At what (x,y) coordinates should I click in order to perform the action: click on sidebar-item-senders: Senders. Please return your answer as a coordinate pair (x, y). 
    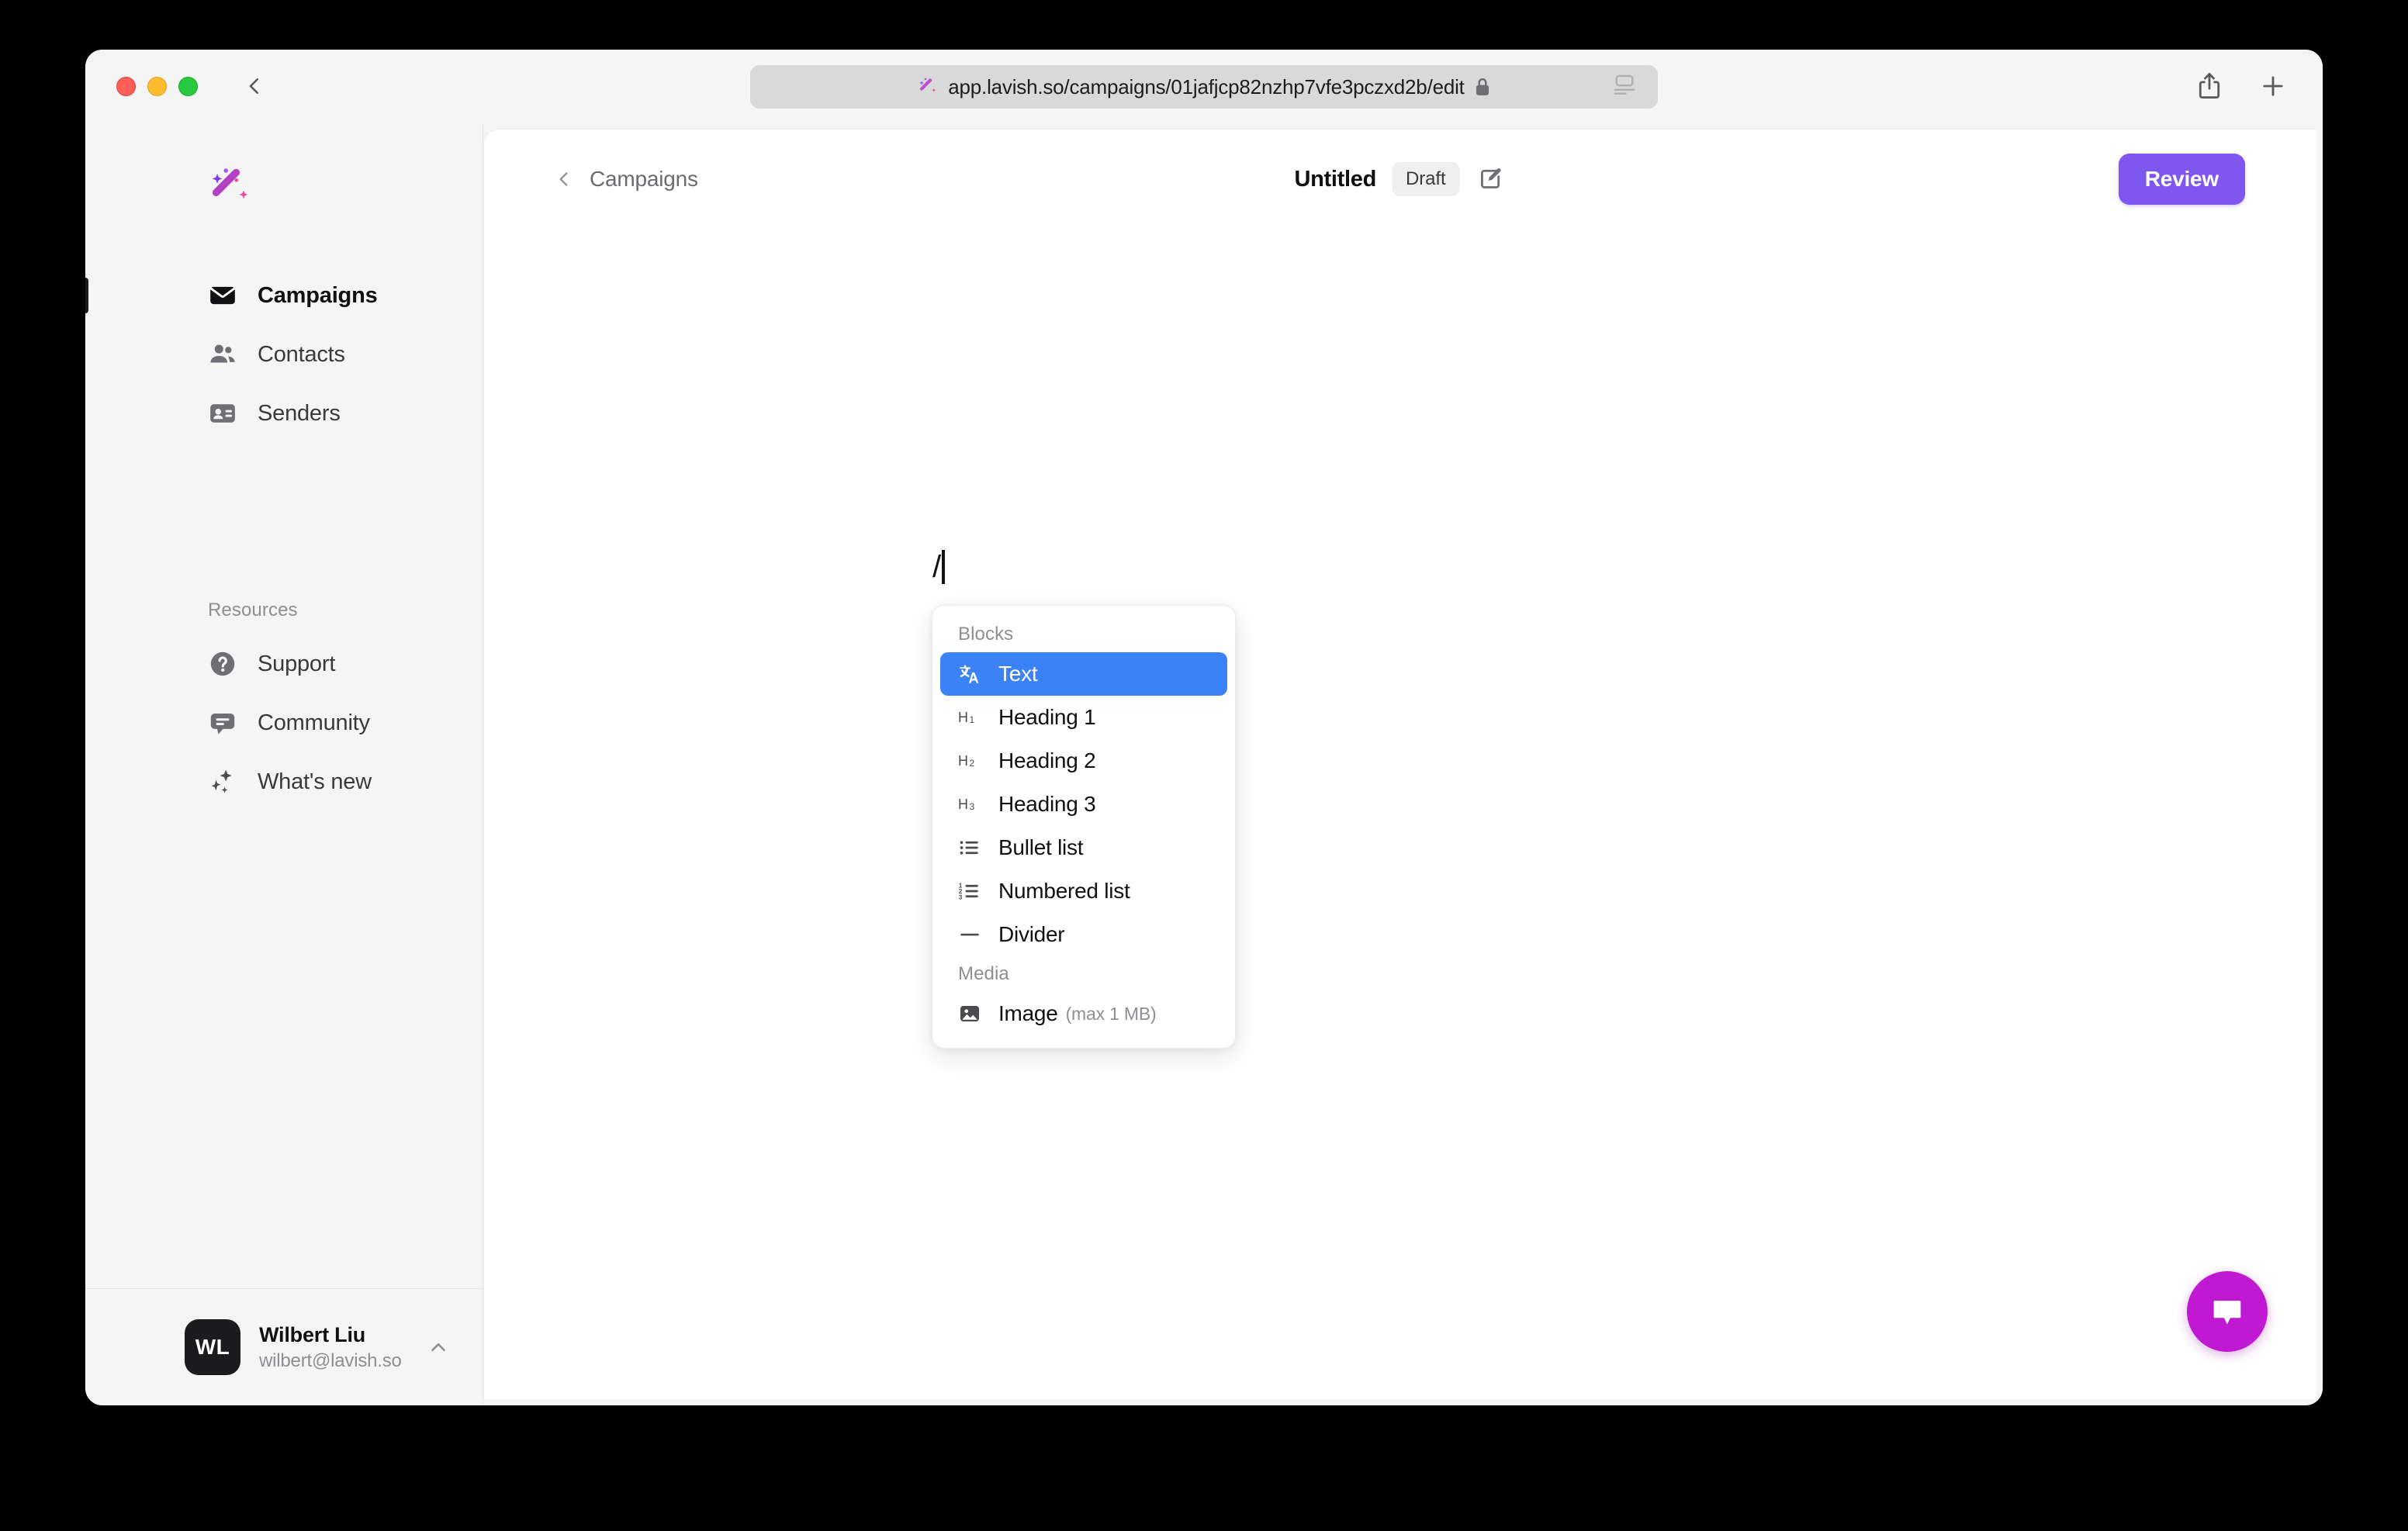
    Looking at the image, I should click on (284, 413).